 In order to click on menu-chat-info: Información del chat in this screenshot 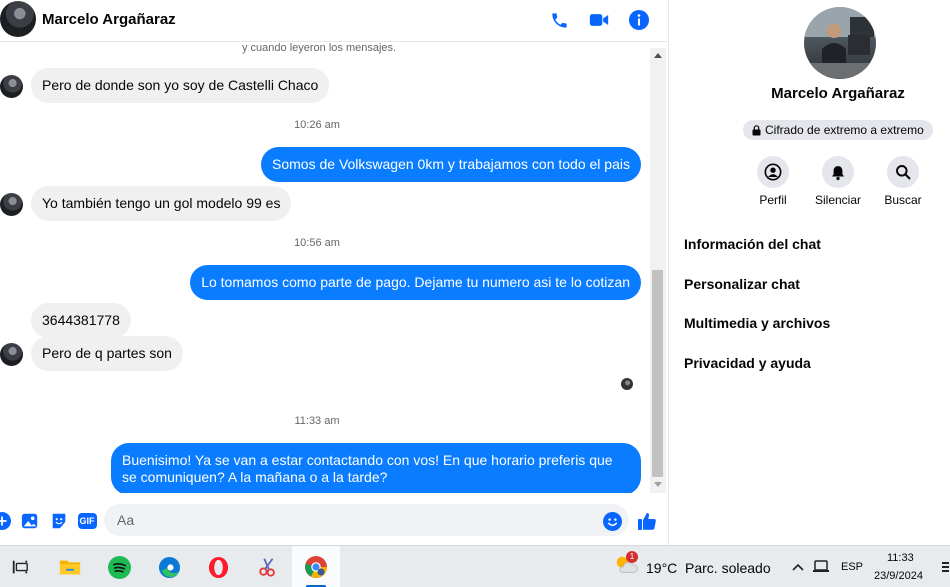, I will do `click(752, 244)`.